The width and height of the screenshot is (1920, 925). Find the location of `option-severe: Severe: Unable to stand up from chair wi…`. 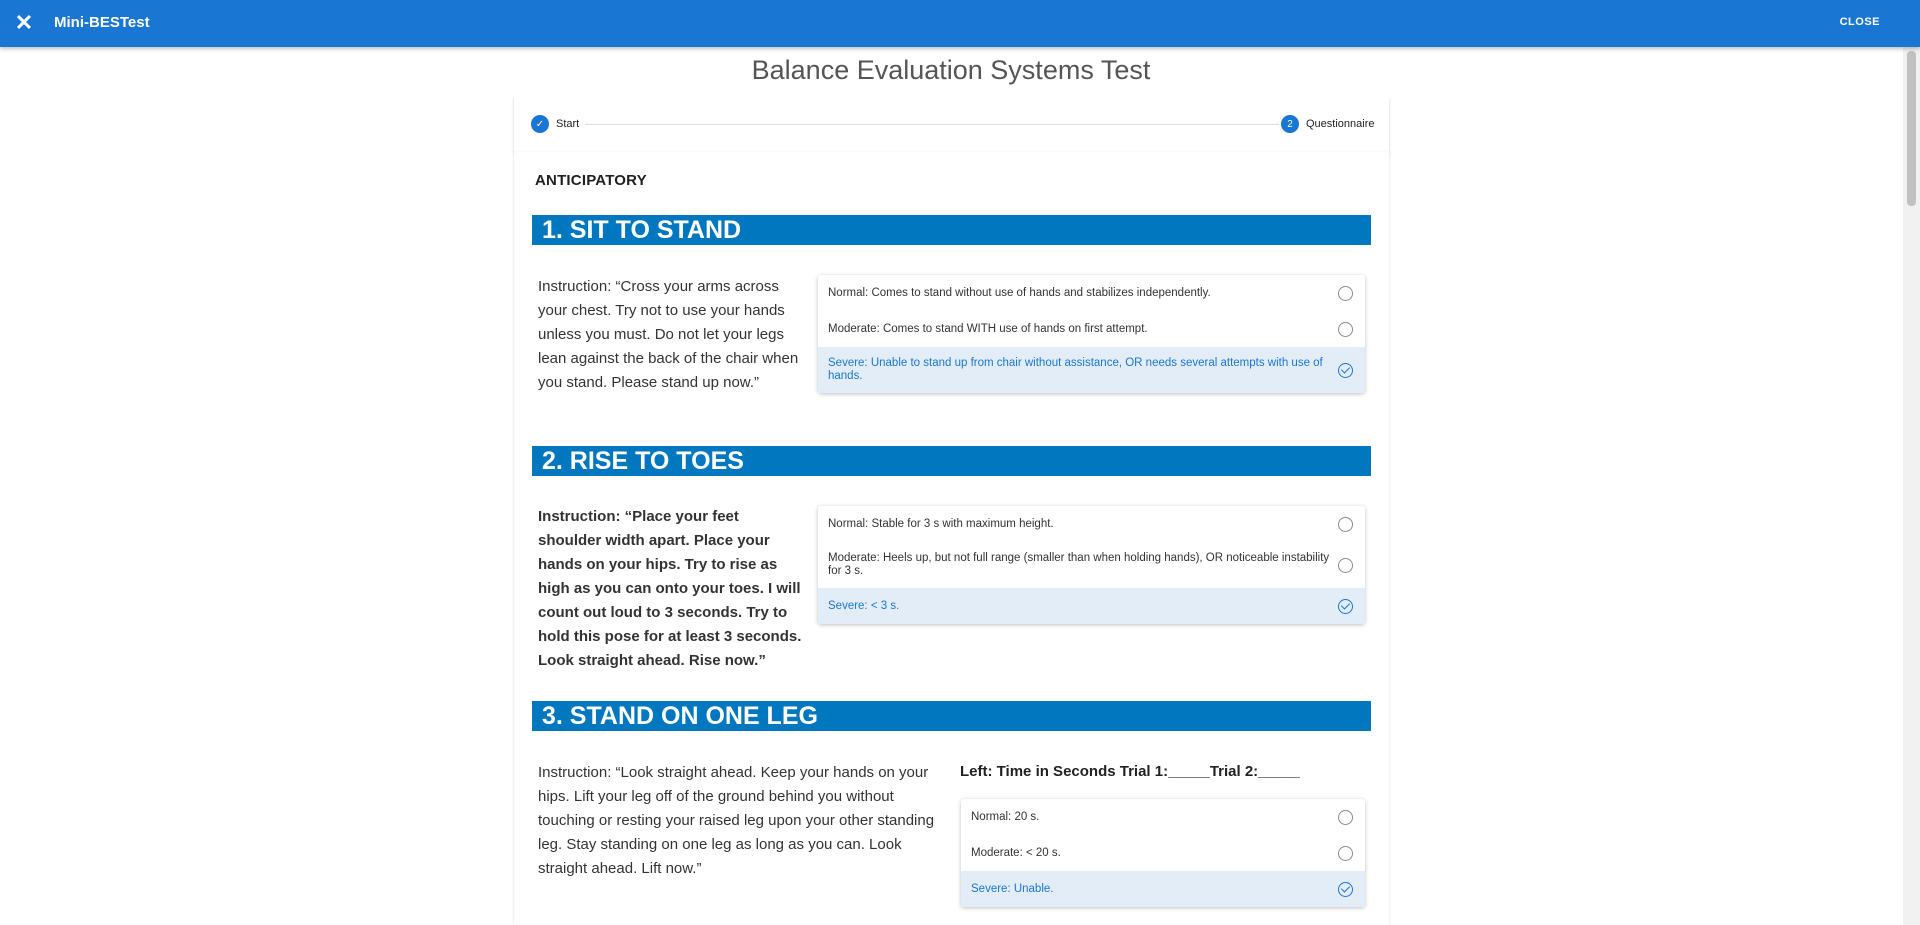

option-severe: Severe: Unable to stand up from chair wi… is located at coordinates (1091, 370).